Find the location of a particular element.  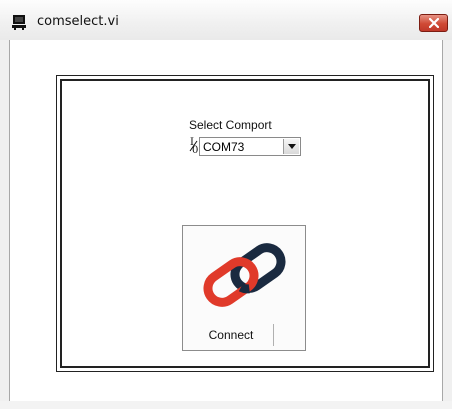

connect-button: Connect is located at coordinates (244, 288).